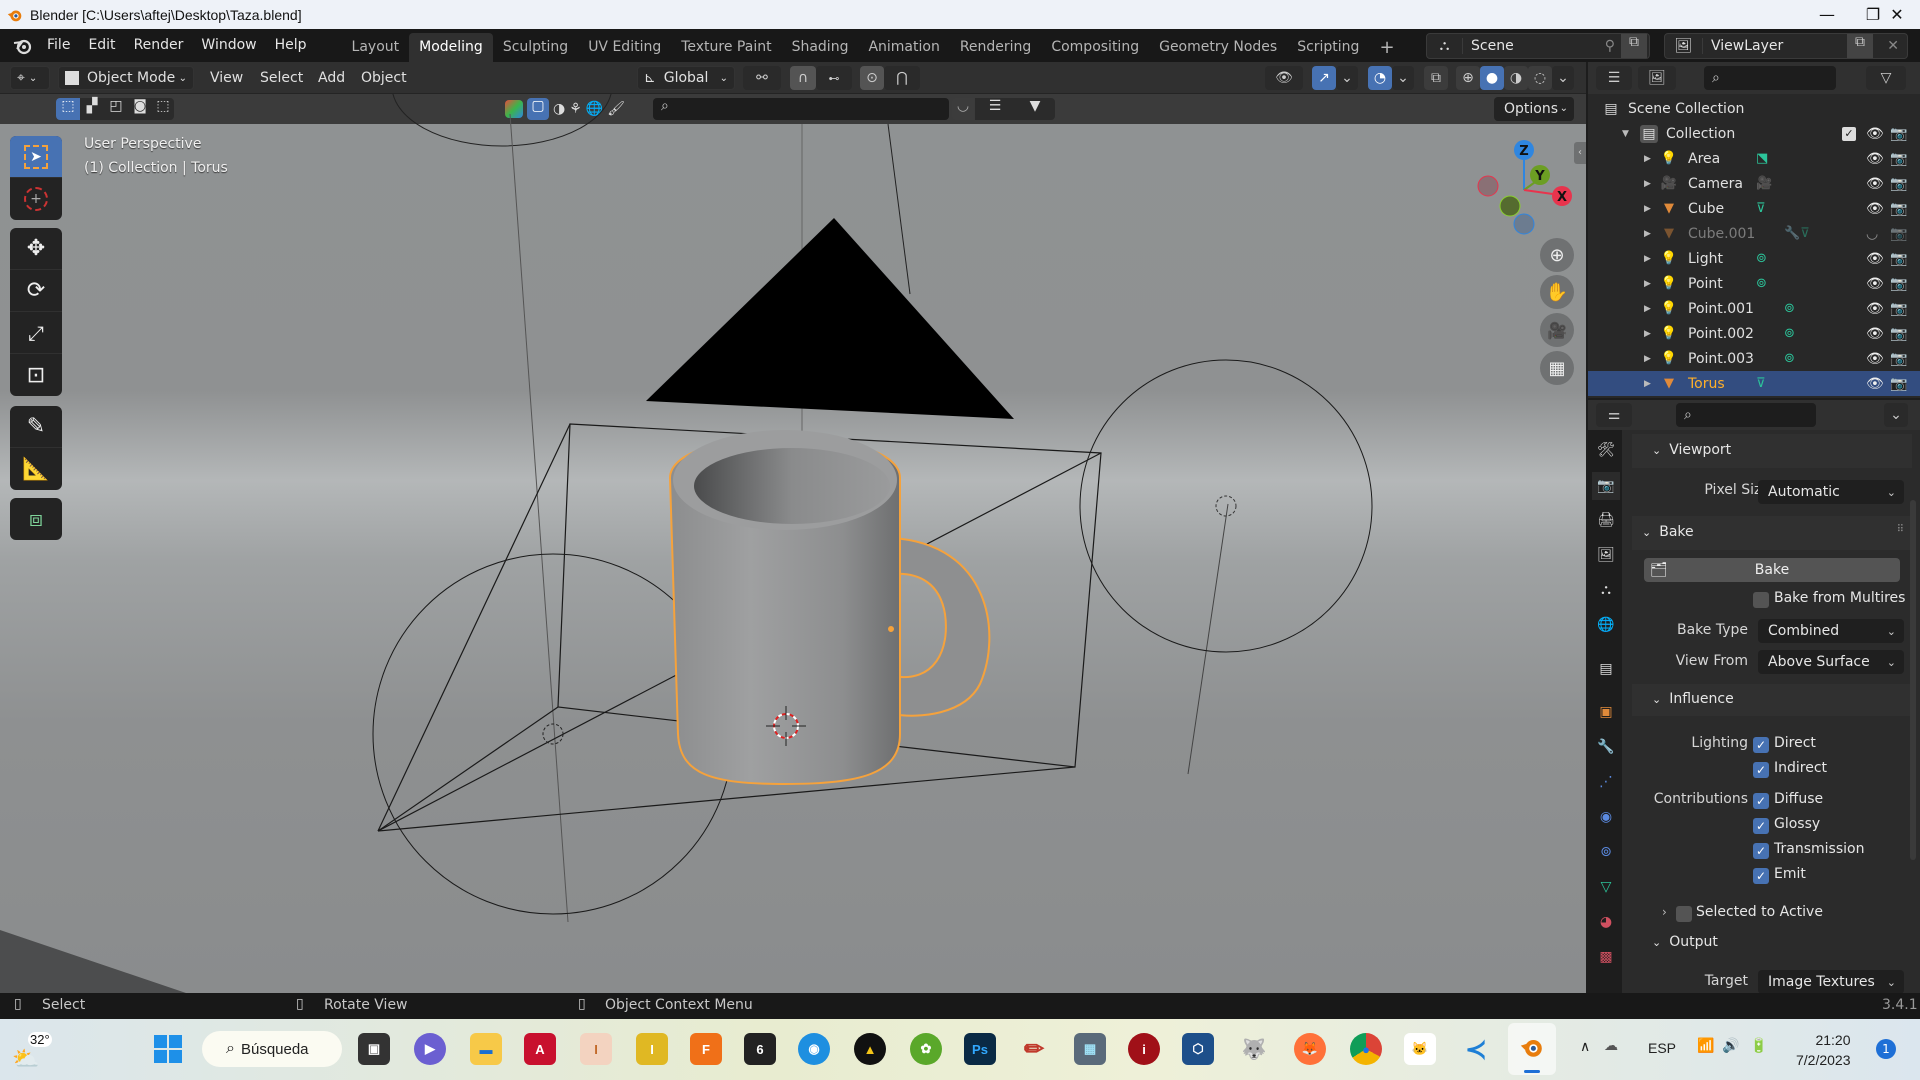 Image resolution: width=1920 pixels, height=1080 pixels. I want to click on bake-button: 🗂 Bake, so click(1772, 570).